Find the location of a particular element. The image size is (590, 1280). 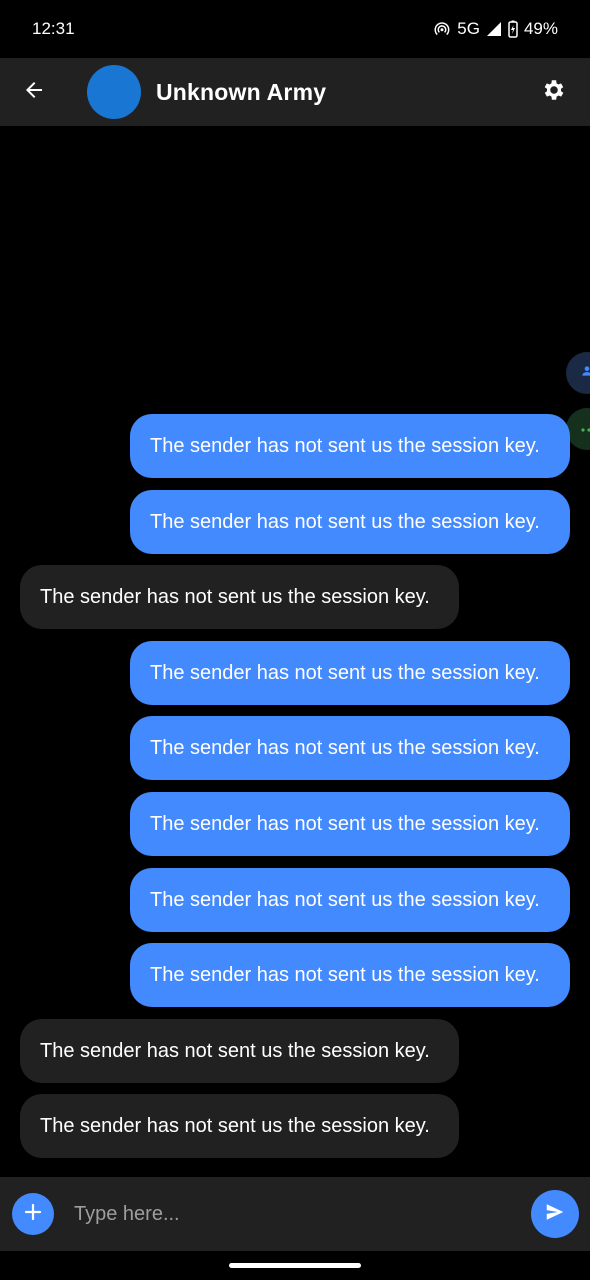

dots-icon is located at coordinates (585, 429).